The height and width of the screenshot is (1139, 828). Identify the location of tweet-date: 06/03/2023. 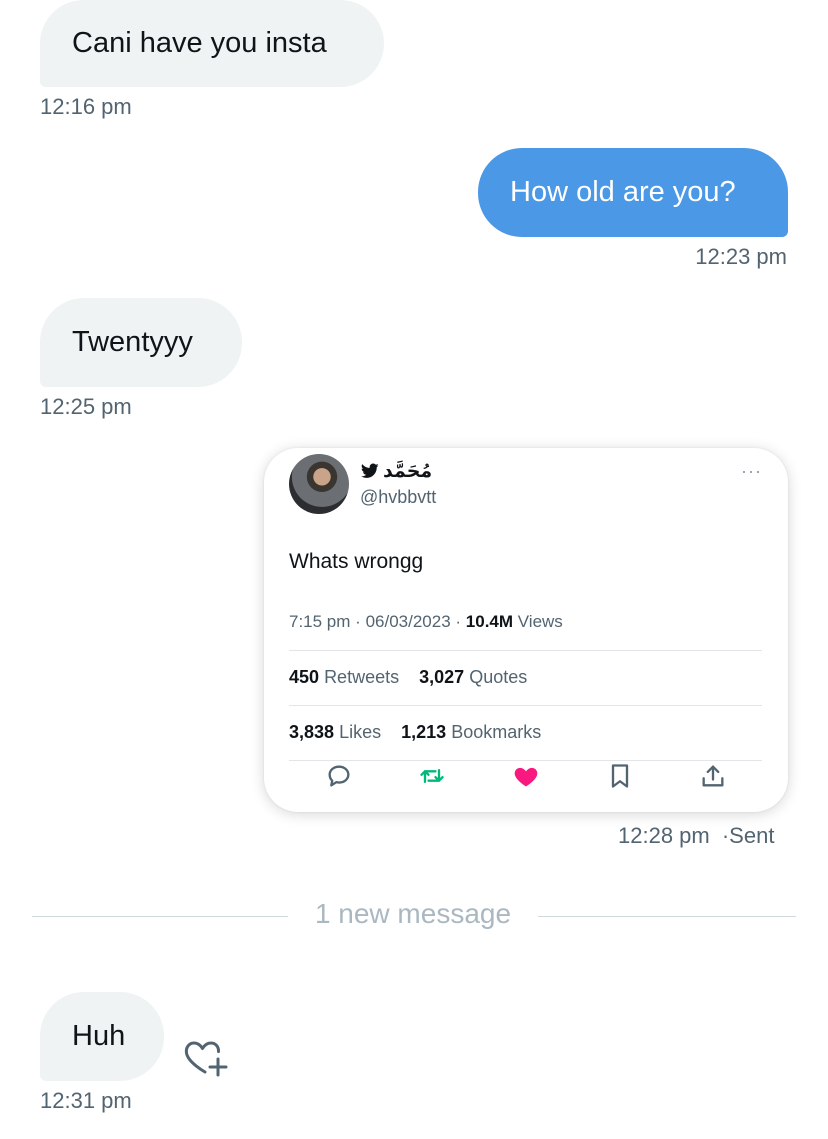
(408, 621).